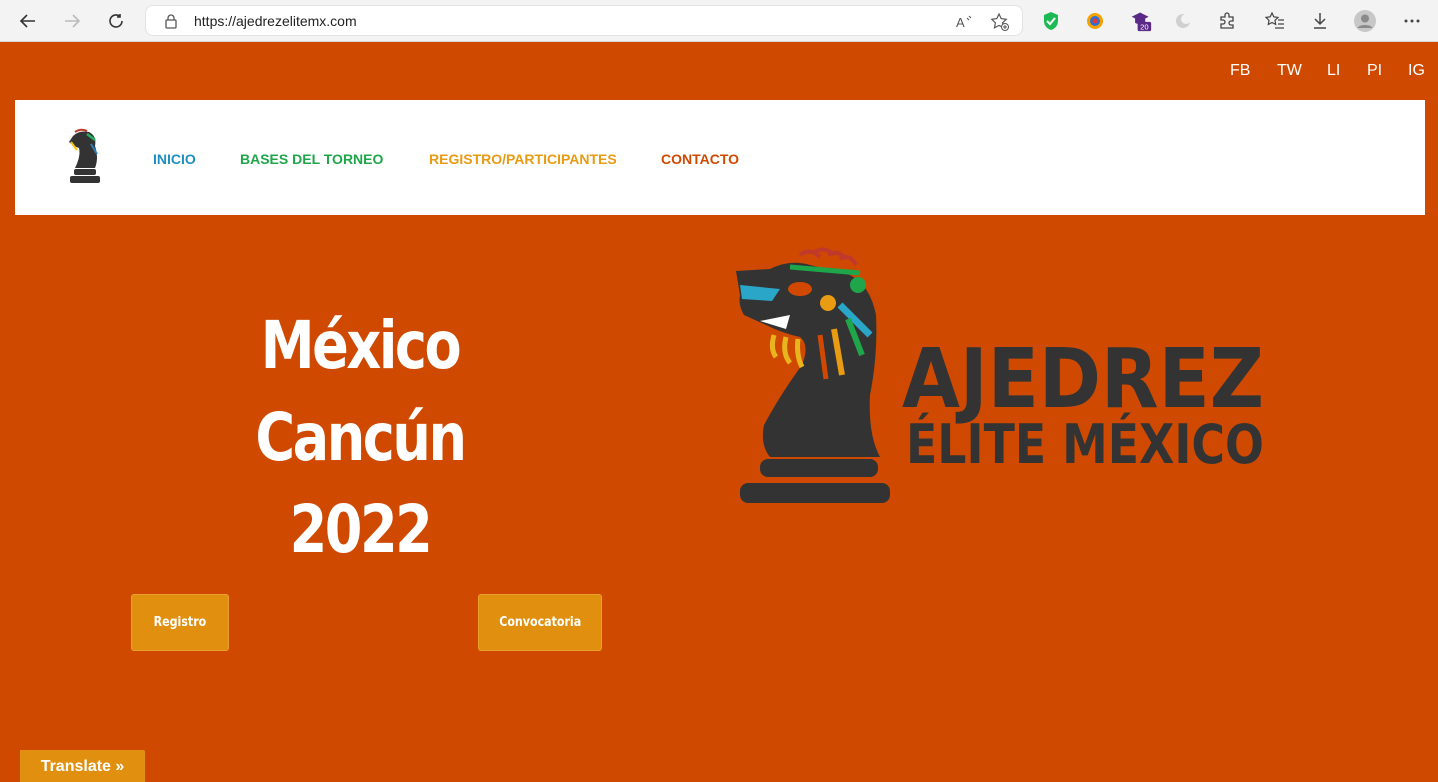  I want to click on nav-link-bases-del-torneo: BASES DEL TORNEO, so click(311, 159).